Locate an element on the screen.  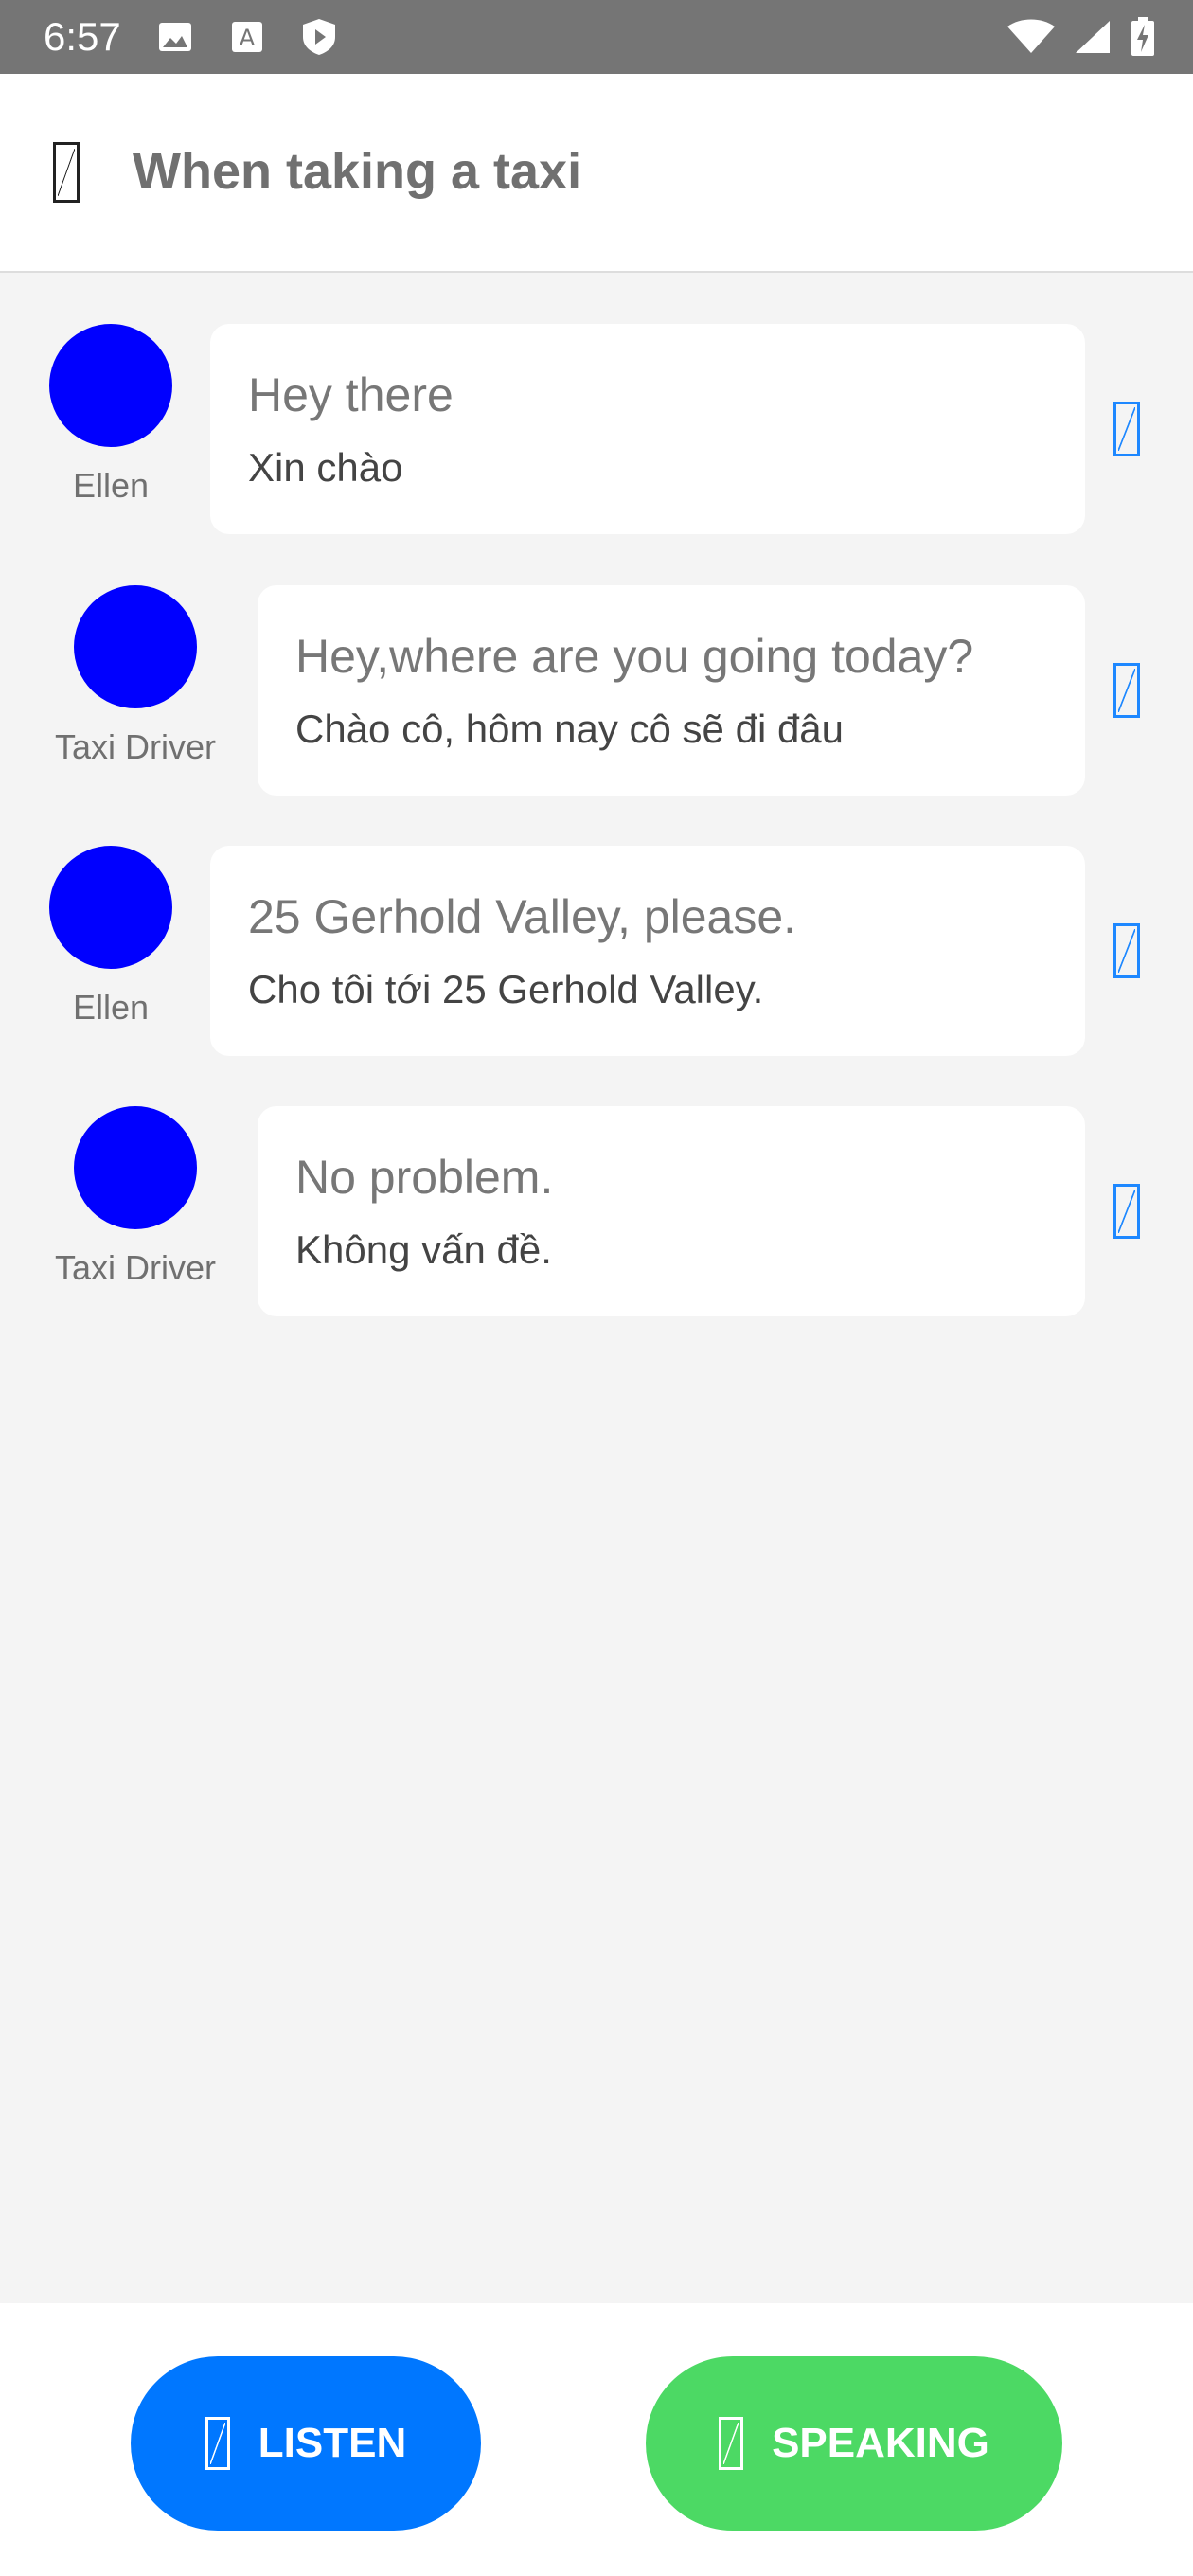
chat-row: Taxi Driver No problem. Không vấn đề. is located at coordinates (596, 1212).